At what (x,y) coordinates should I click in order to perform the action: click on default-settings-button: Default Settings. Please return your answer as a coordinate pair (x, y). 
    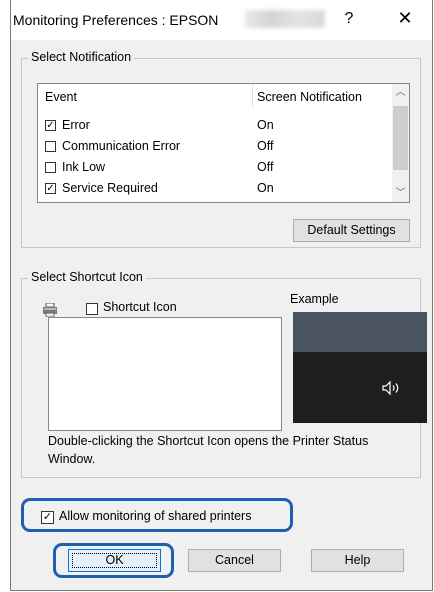
    Looking at the image, I should click on (351, 230).